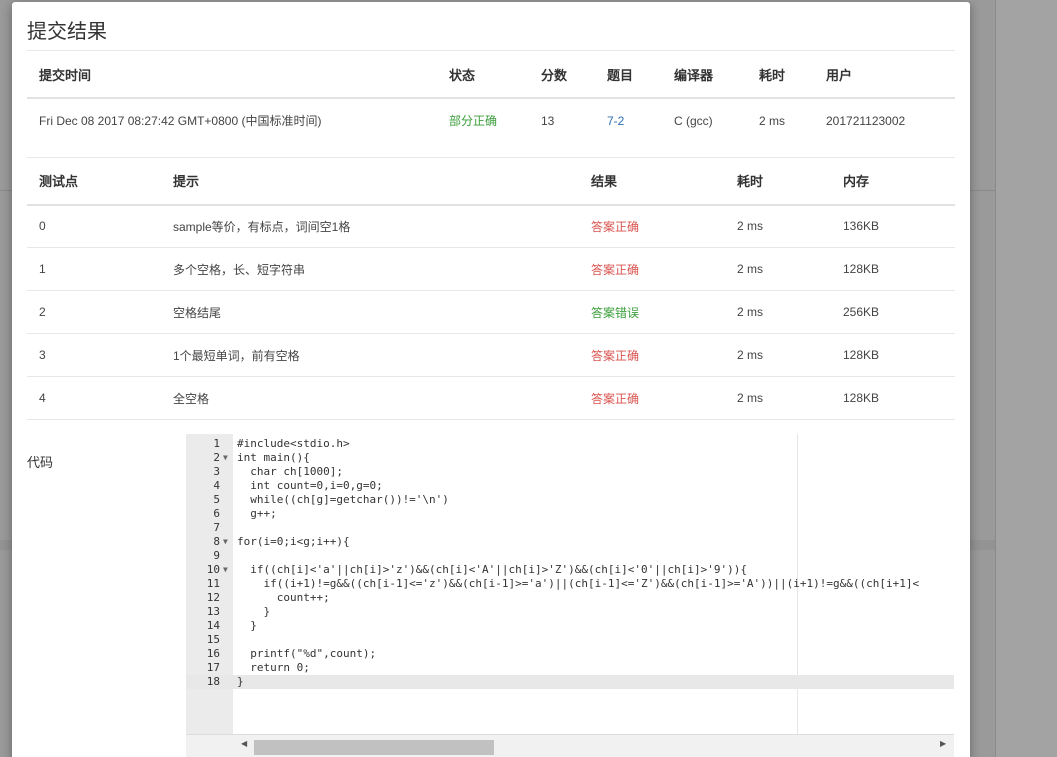  Describe the element at coordinates (374, 747) in the screenshot. I see `scrollbar-thumb` at that location.